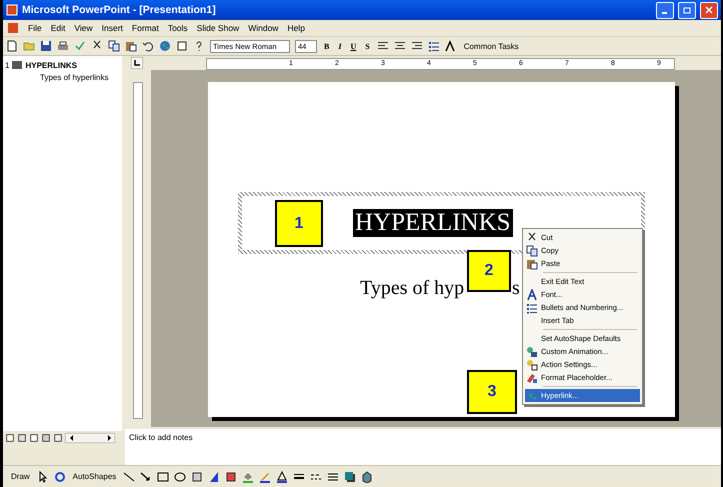 This screenshot has height=487, width=723. I want to click on align-right-icon, so click(416, 46).